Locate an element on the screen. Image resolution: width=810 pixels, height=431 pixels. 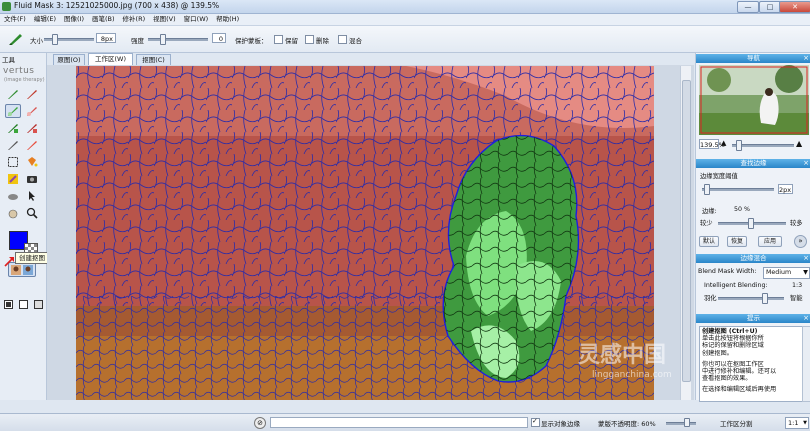
edge-width-label: 边缘宽度阈值 is located at coordinates (719, 176).